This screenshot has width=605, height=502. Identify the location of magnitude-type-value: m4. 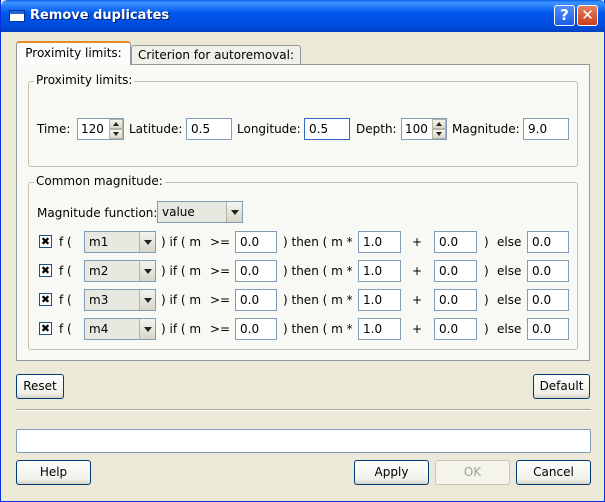
(99, 329).